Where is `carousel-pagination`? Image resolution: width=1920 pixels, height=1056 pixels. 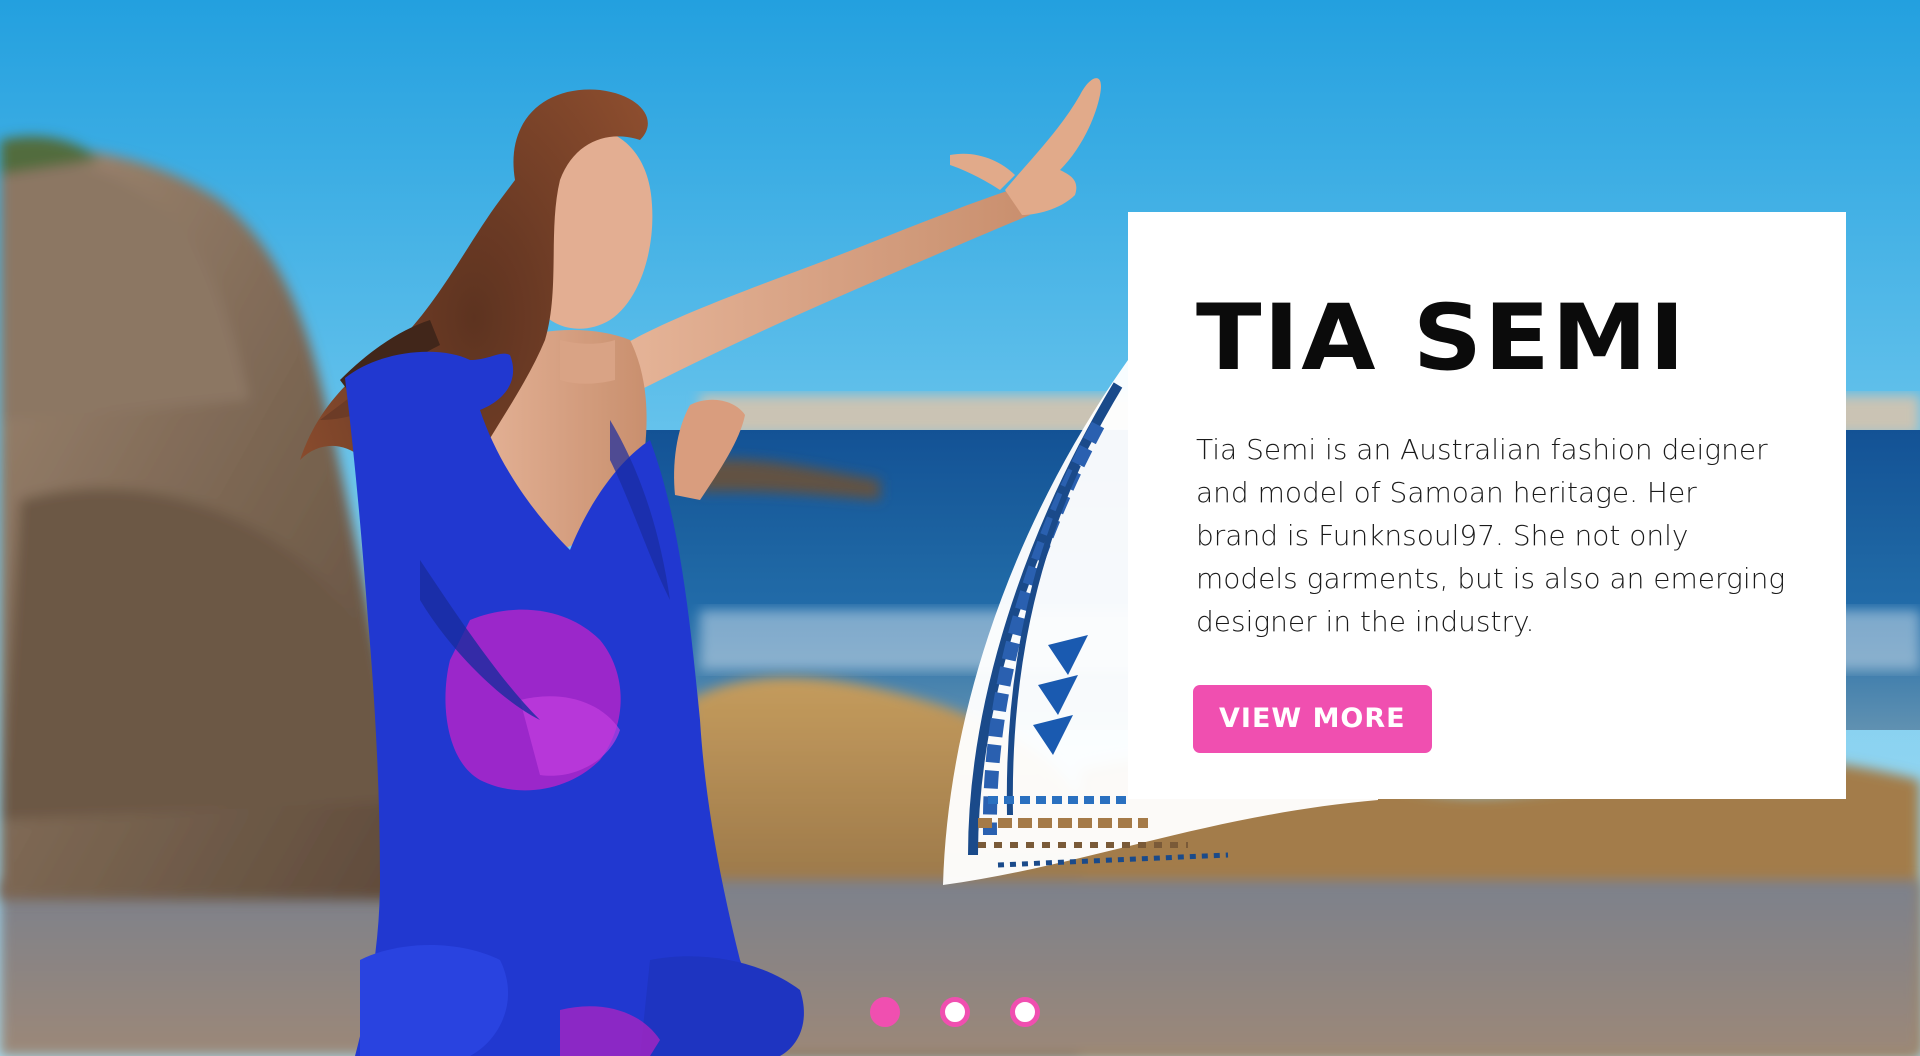 carousel-pagination is located at coordinates (955, 1012).